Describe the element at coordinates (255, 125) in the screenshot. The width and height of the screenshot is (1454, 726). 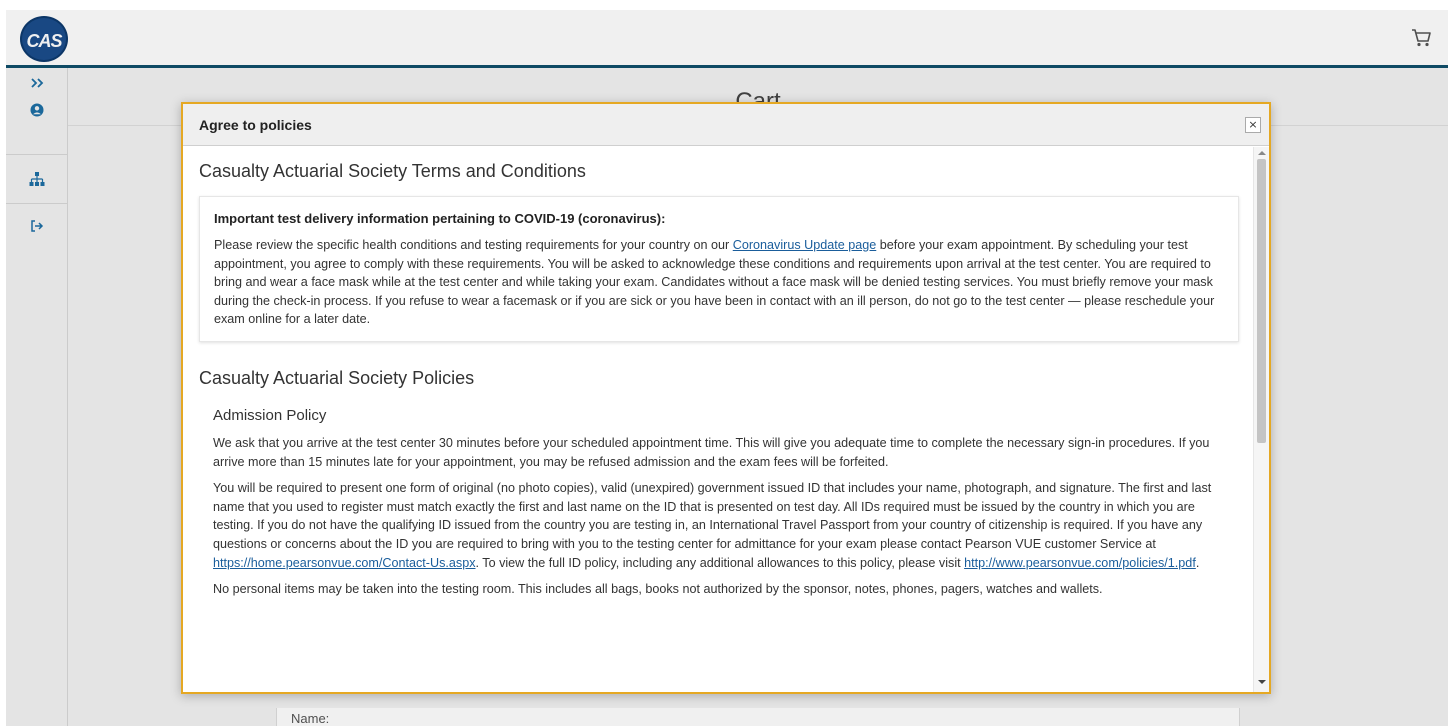
I see `modal-title: Agree to policies` at that location.